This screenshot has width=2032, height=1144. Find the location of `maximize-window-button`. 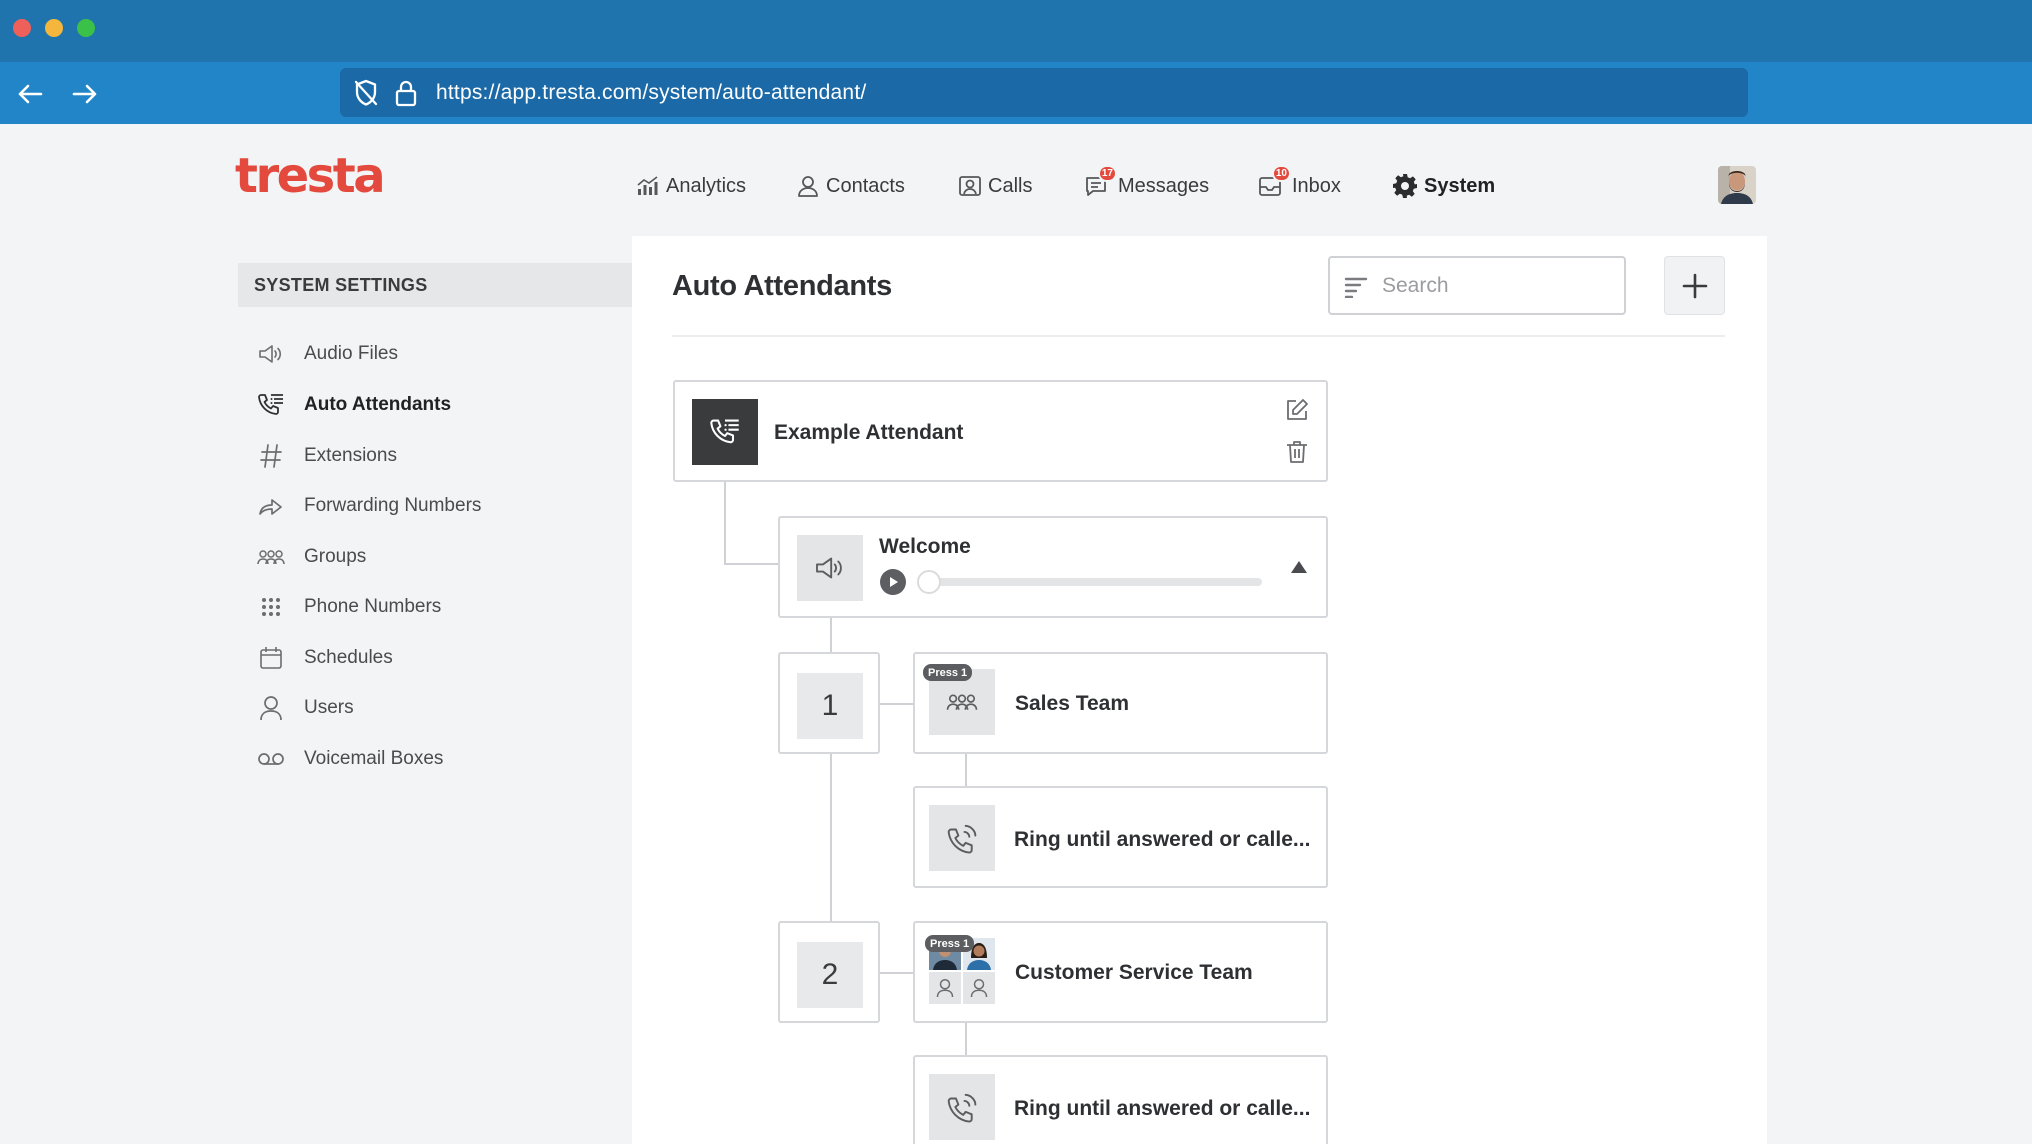

maximize-window-button is located at coordinates (86, 28).